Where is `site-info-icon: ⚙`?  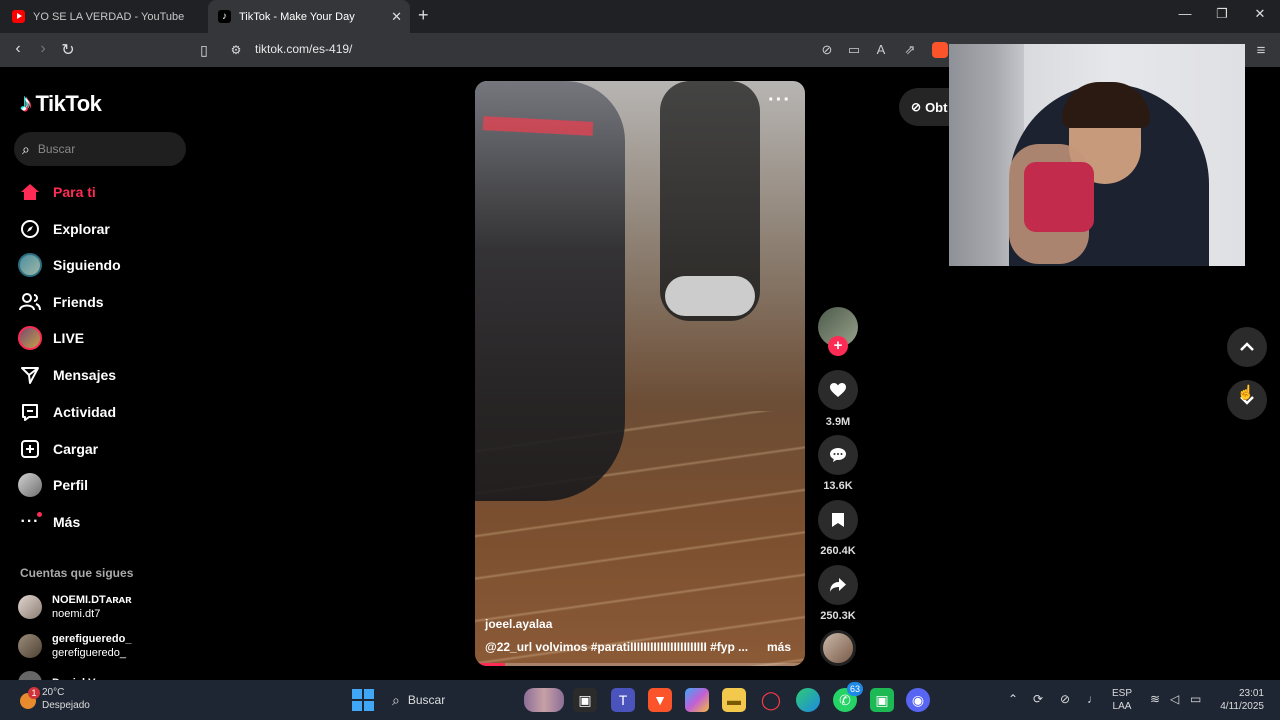
site-info-icon: ⚙ is located at coordinates (236, 50).